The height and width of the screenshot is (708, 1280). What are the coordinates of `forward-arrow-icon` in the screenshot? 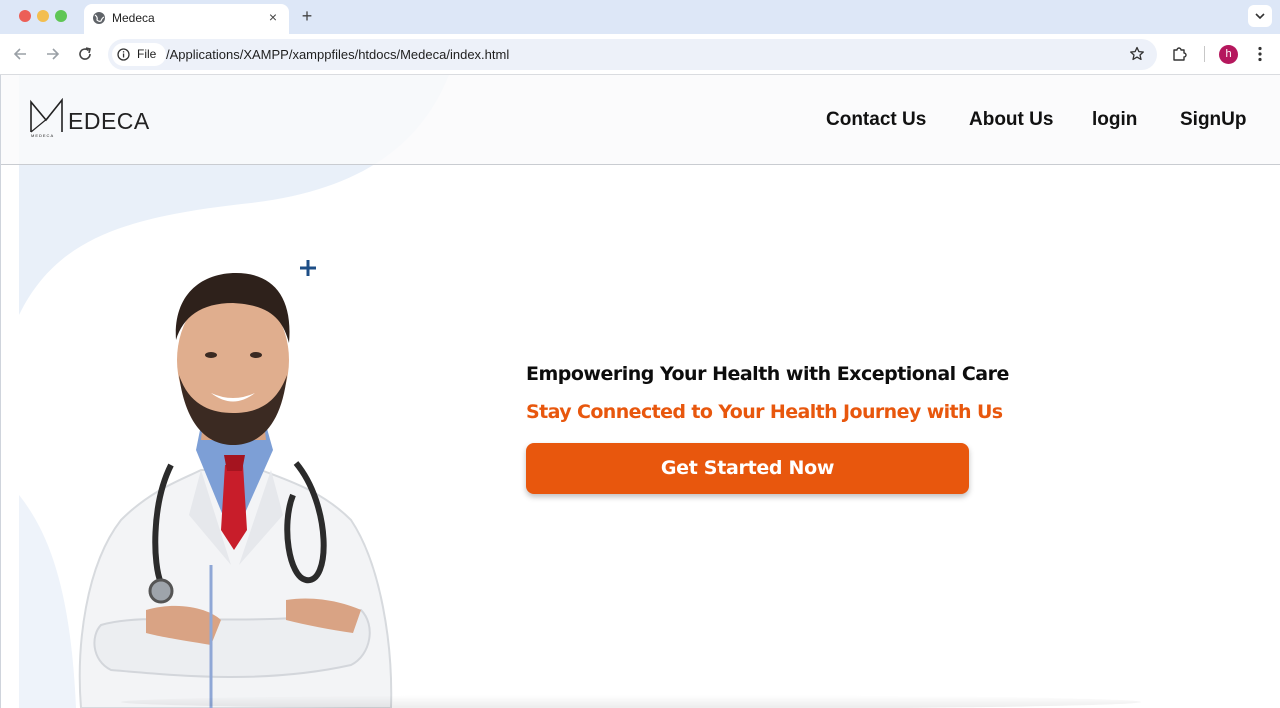 It's located at (52, 54).